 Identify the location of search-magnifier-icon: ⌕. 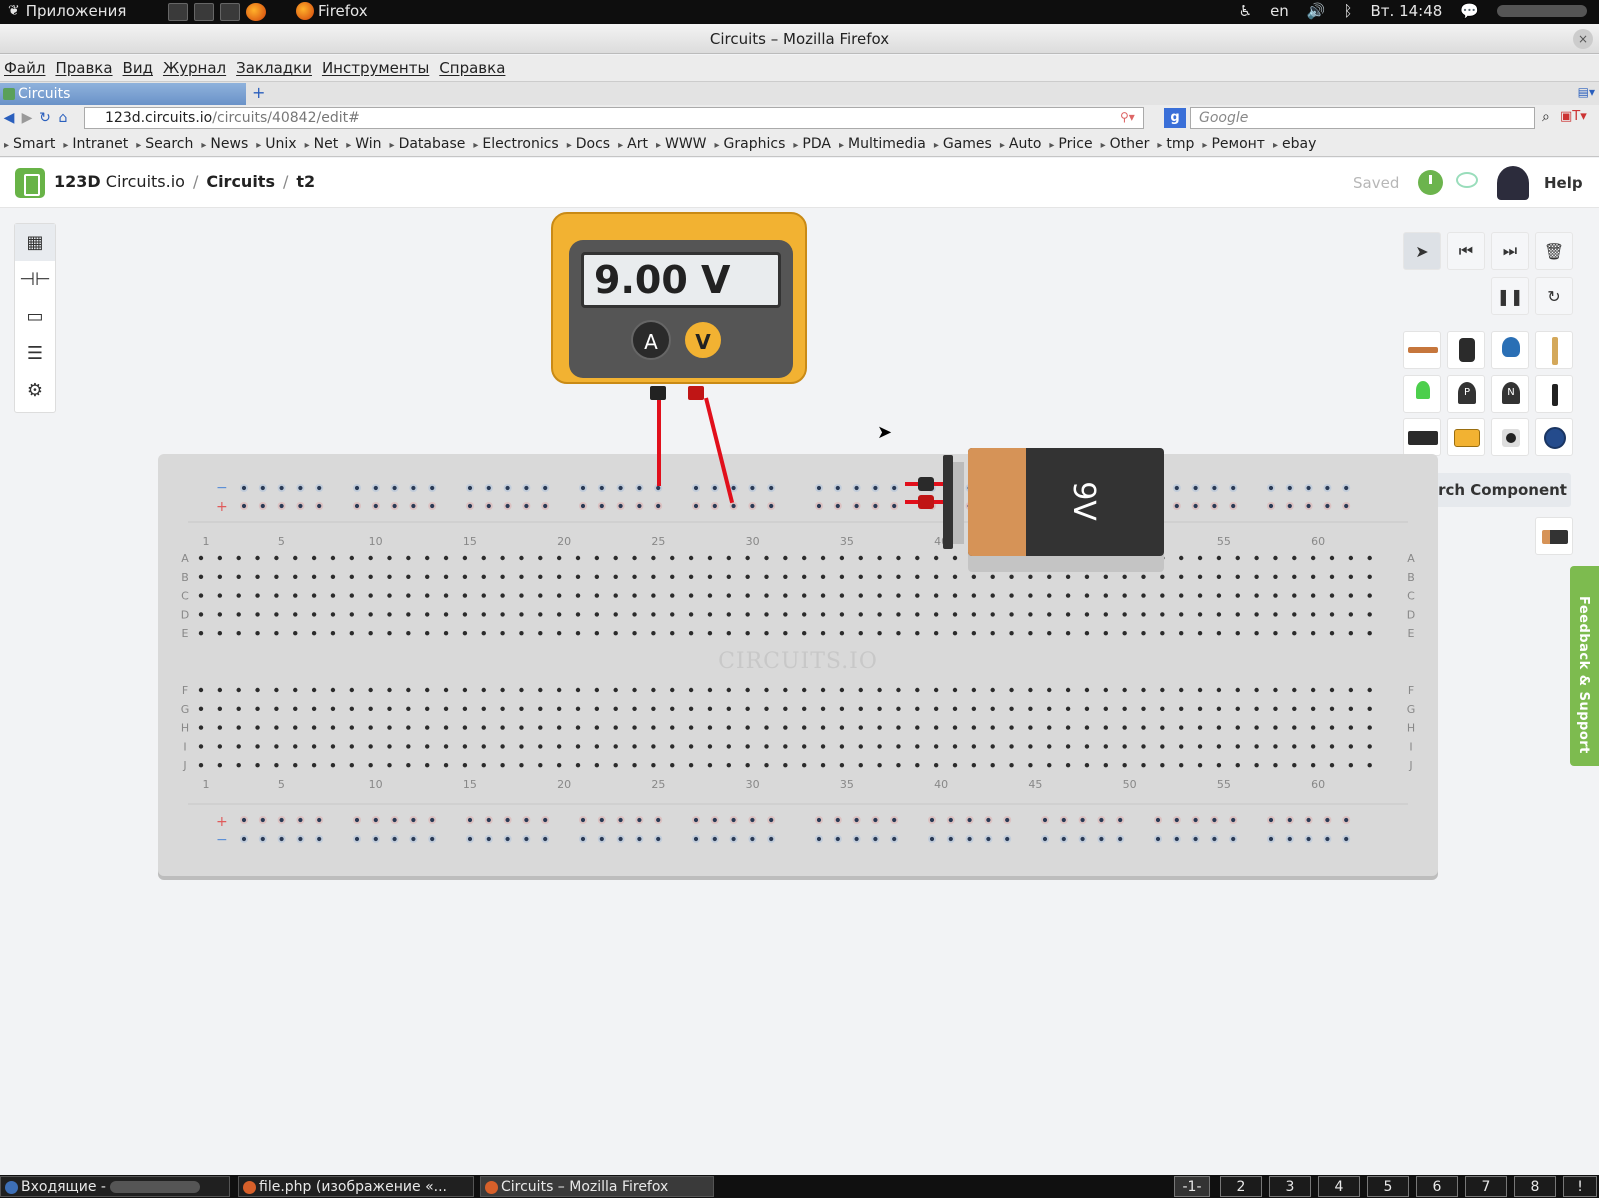
(1546, 117).